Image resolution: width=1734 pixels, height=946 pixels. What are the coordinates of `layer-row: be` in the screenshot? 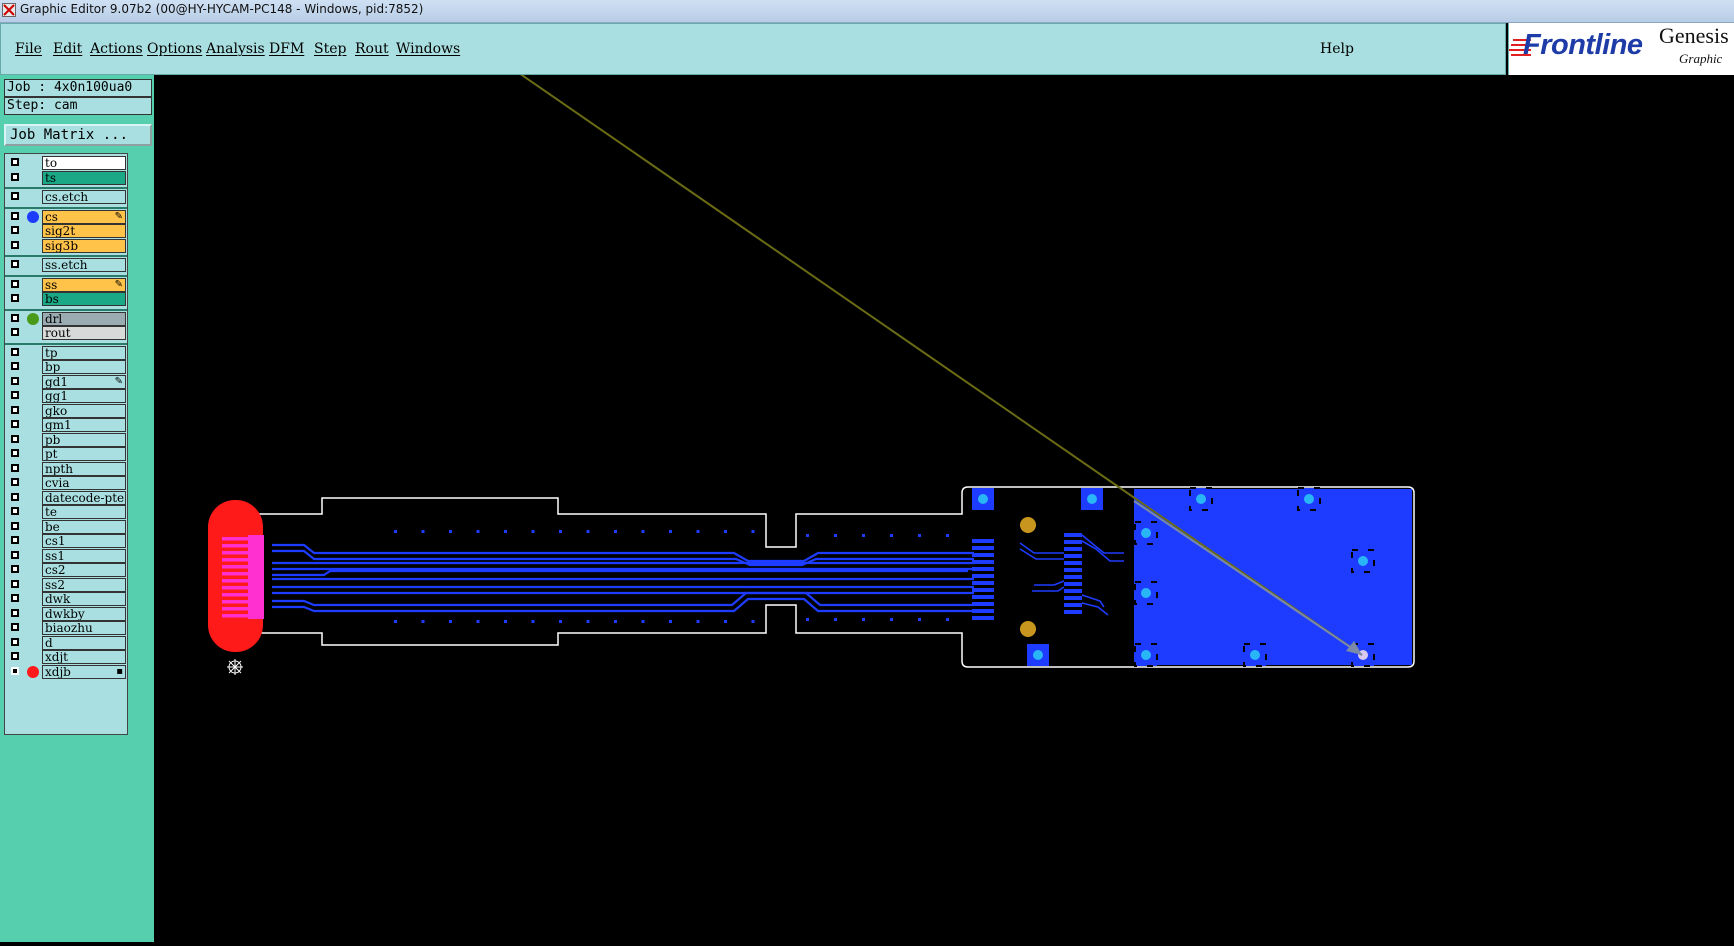 It's located at (66, 526).